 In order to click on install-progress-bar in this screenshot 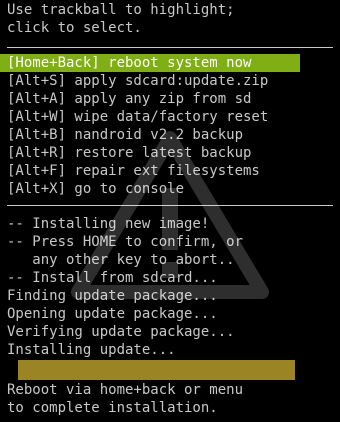, I will do `click(156, 370)`.